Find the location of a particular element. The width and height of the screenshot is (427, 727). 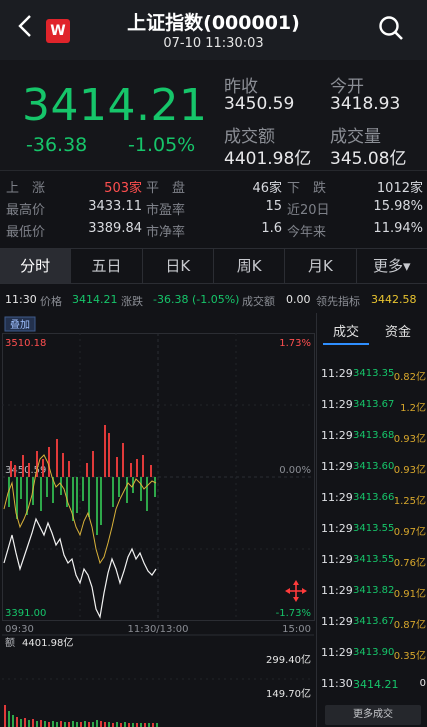

trade-row: 11:30 3414.21 0 is located at coordinates (373, 684).